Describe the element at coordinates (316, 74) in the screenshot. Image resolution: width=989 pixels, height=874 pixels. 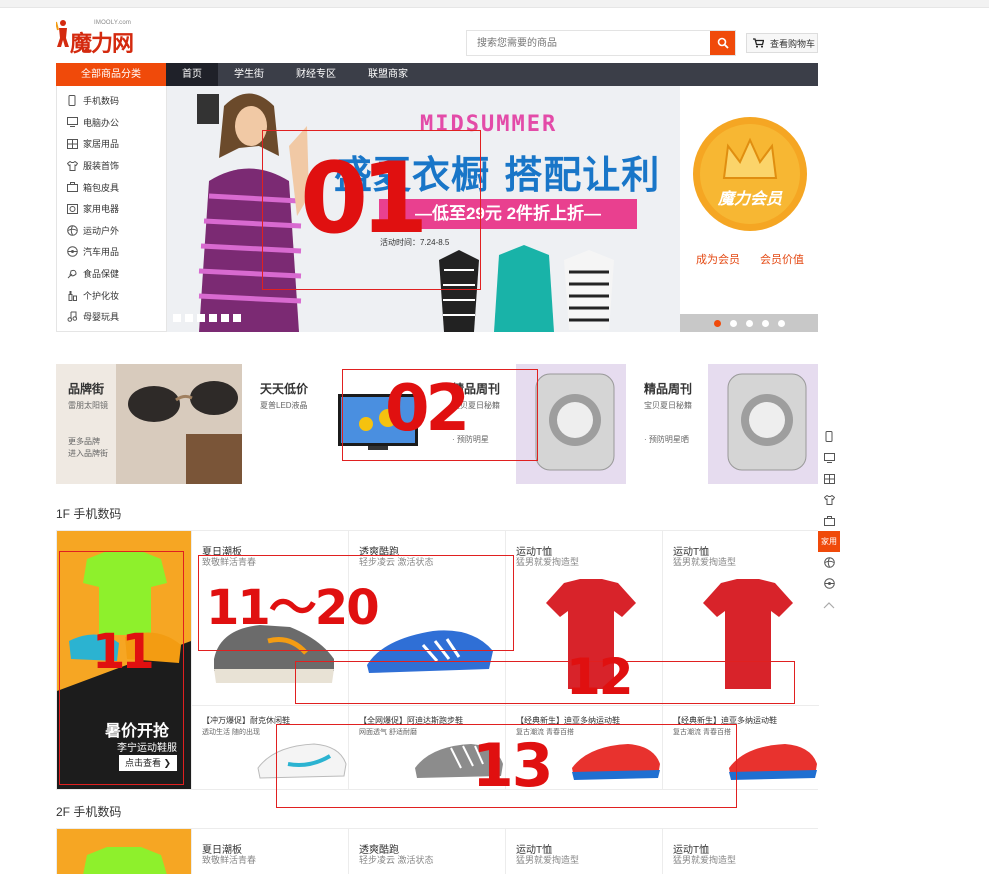
I see `nav-finance: 财经专区` at that location.